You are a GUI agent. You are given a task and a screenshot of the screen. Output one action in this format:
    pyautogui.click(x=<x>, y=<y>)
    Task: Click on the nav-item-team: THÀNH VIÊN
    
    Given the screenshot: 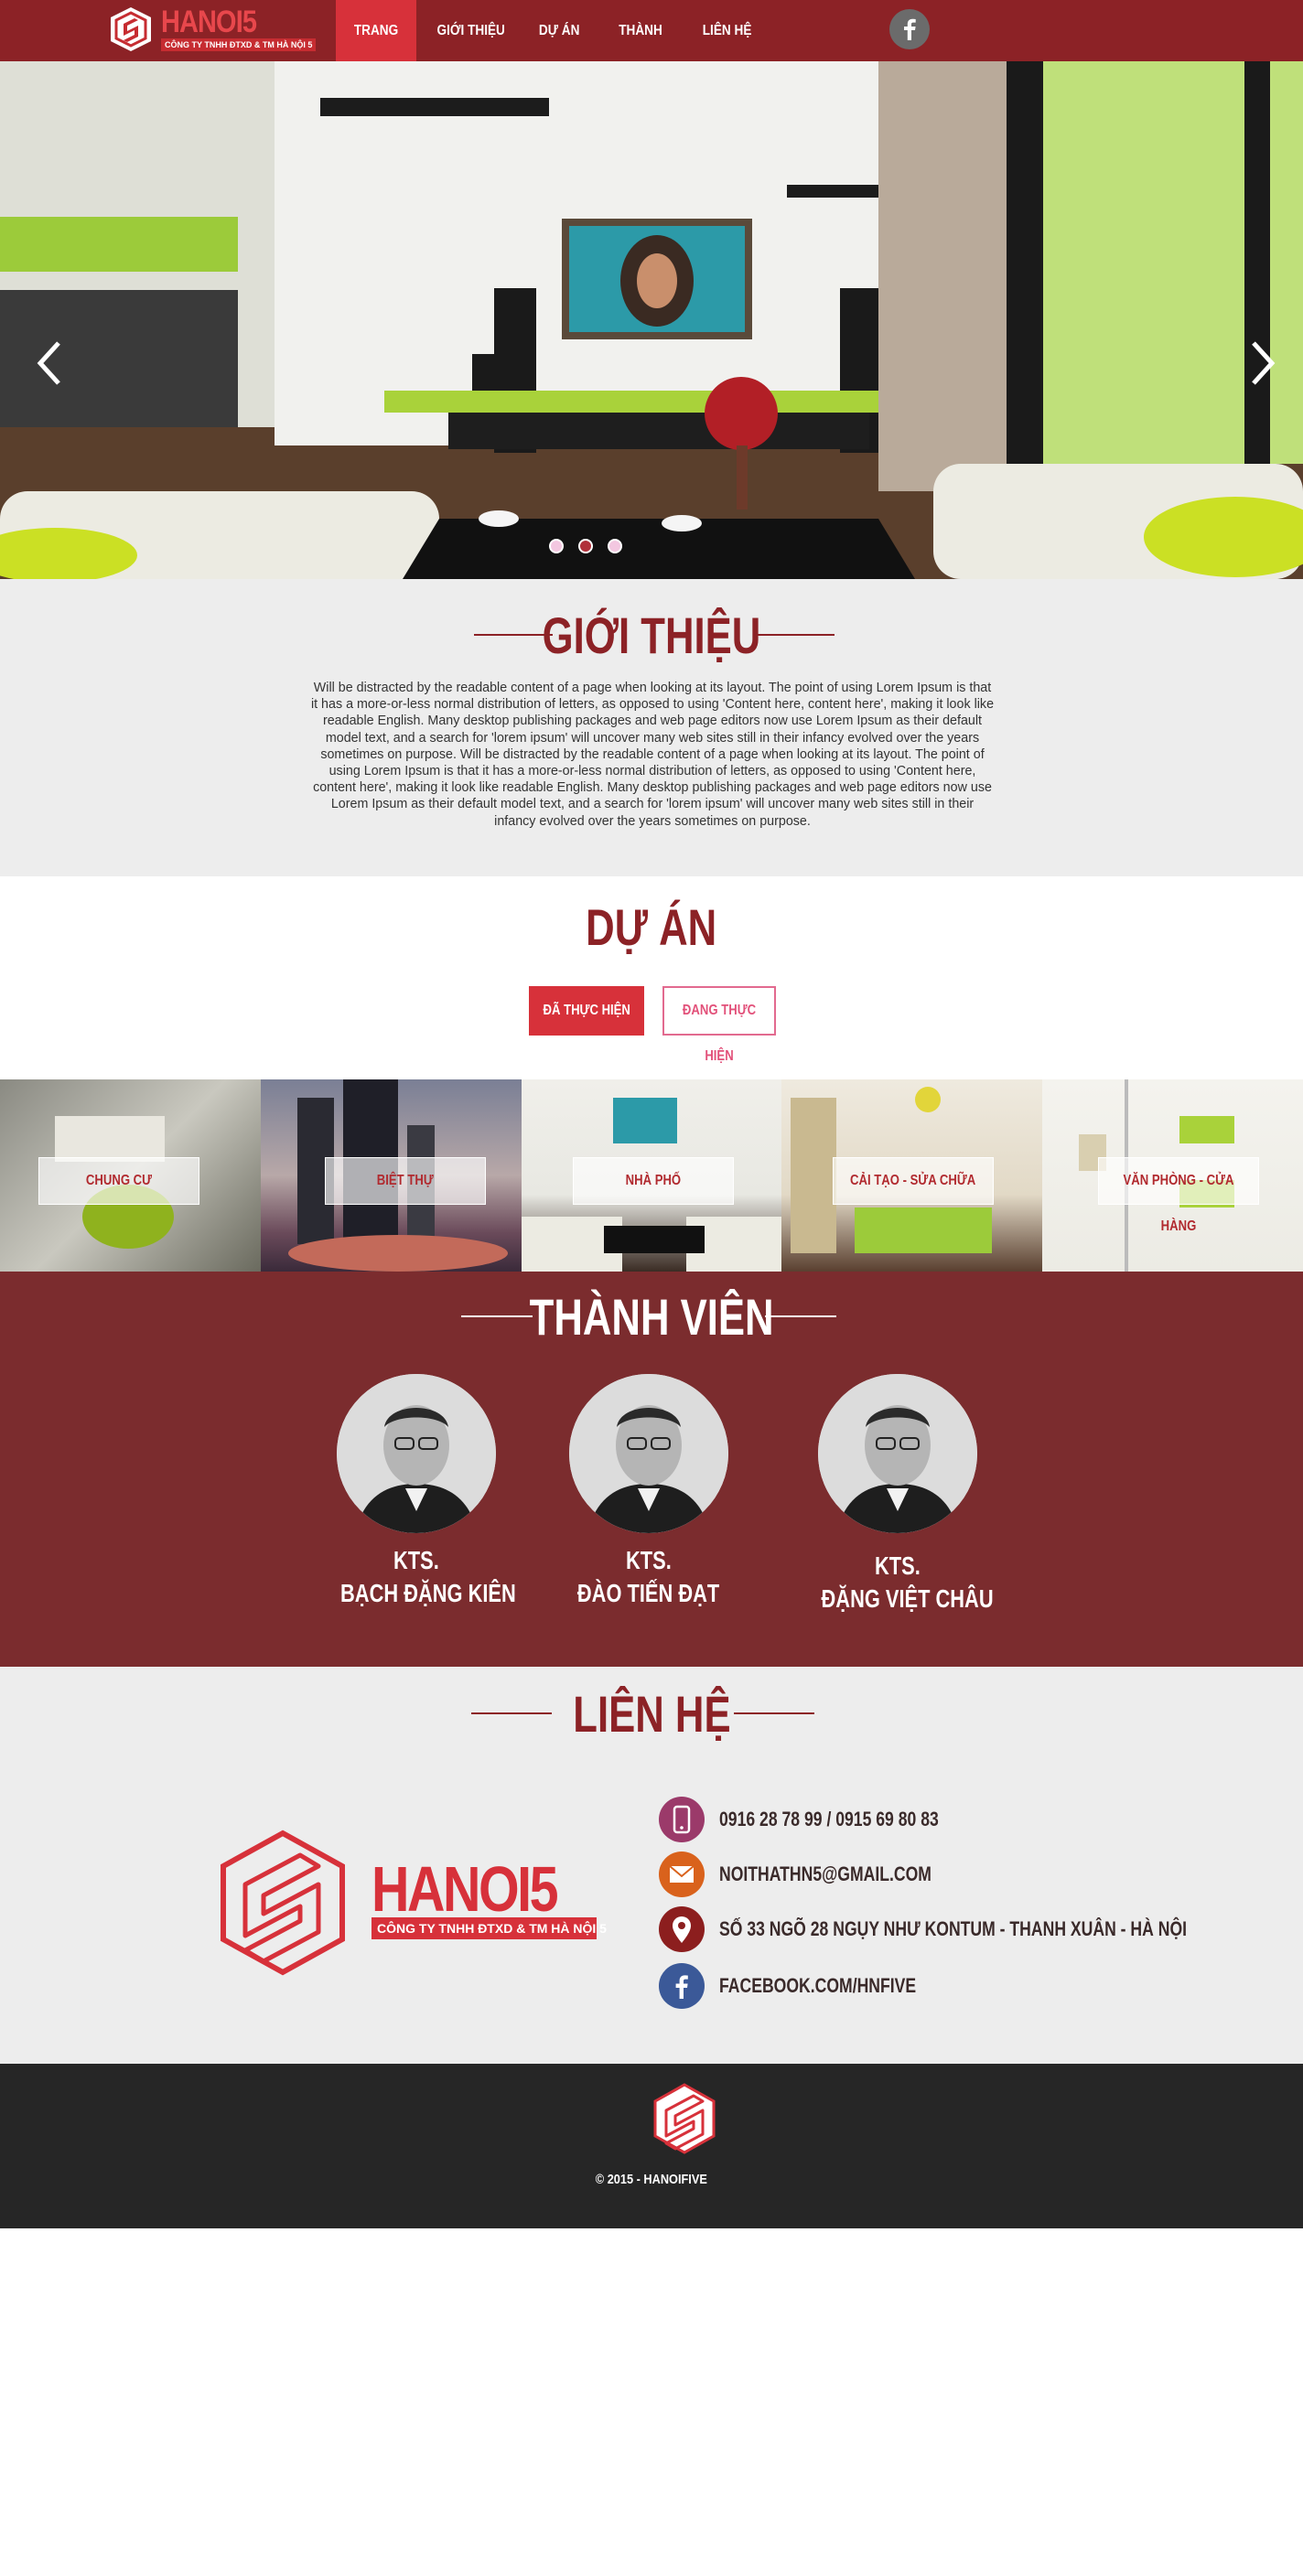 What is the action you would take?
    pyautogui.click(x=640, y=50)
    